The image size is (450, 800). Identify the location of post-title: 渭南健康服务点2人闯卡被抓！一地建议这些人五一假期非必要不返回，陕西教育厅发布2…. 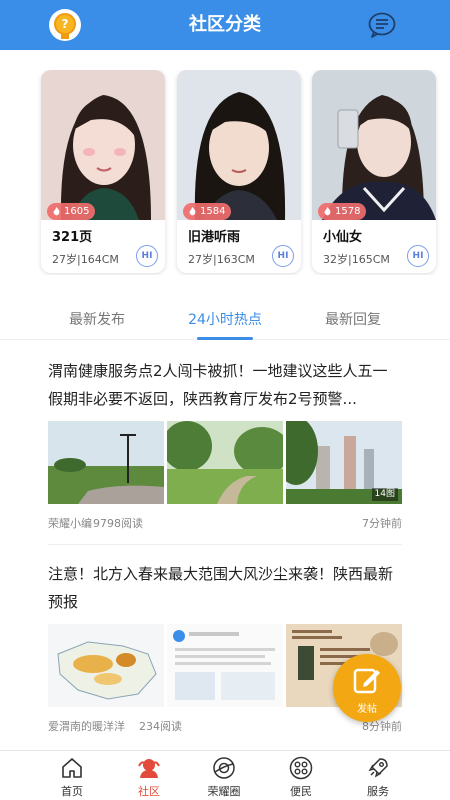
(225, 385).